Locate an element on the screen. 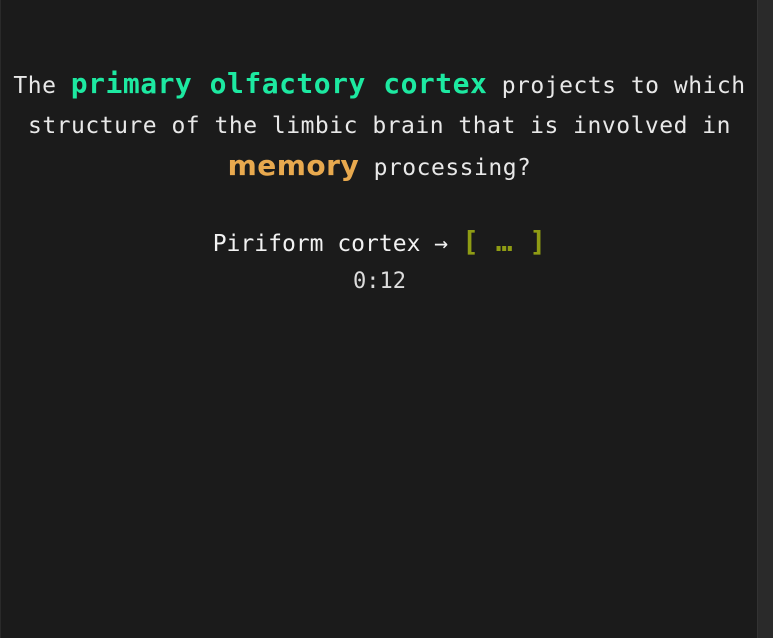 The image size is (773, 638). question-part-3: processing? is located at coordinates (445, 168).